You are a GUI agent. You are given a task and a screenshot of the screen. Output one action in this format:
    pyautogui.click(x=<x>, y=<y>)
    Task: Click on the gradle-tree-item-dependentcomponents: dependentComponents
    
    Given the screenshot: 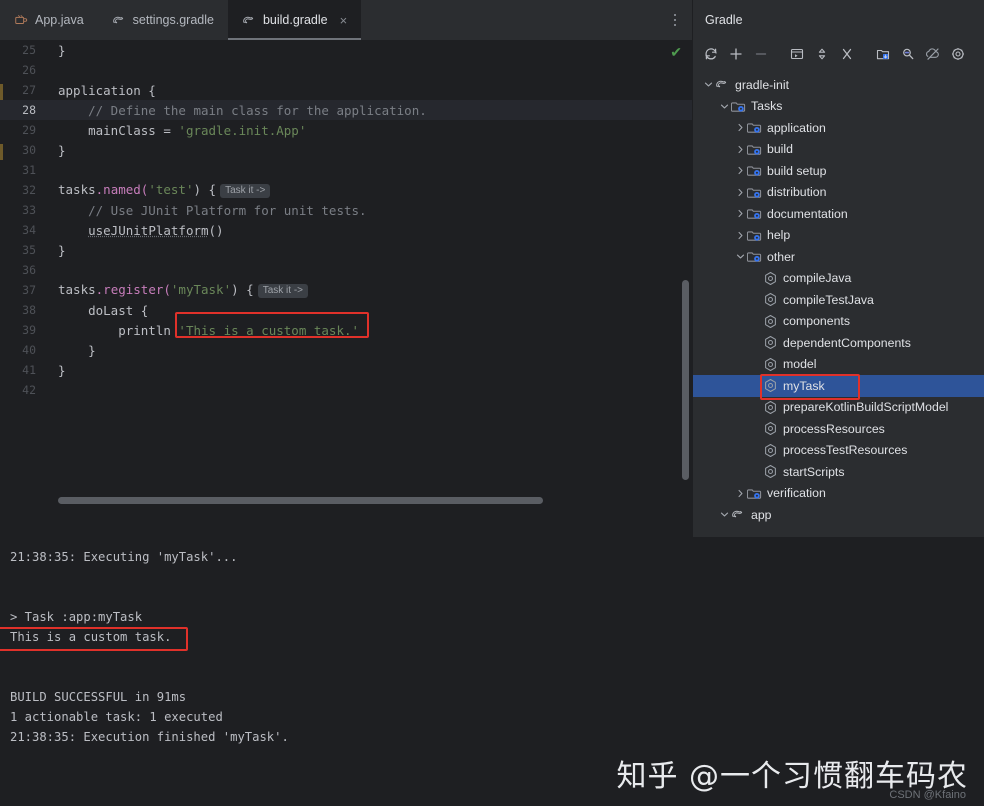 What is the action you would take?
    pyautogui.click(x=838, y=343)
    